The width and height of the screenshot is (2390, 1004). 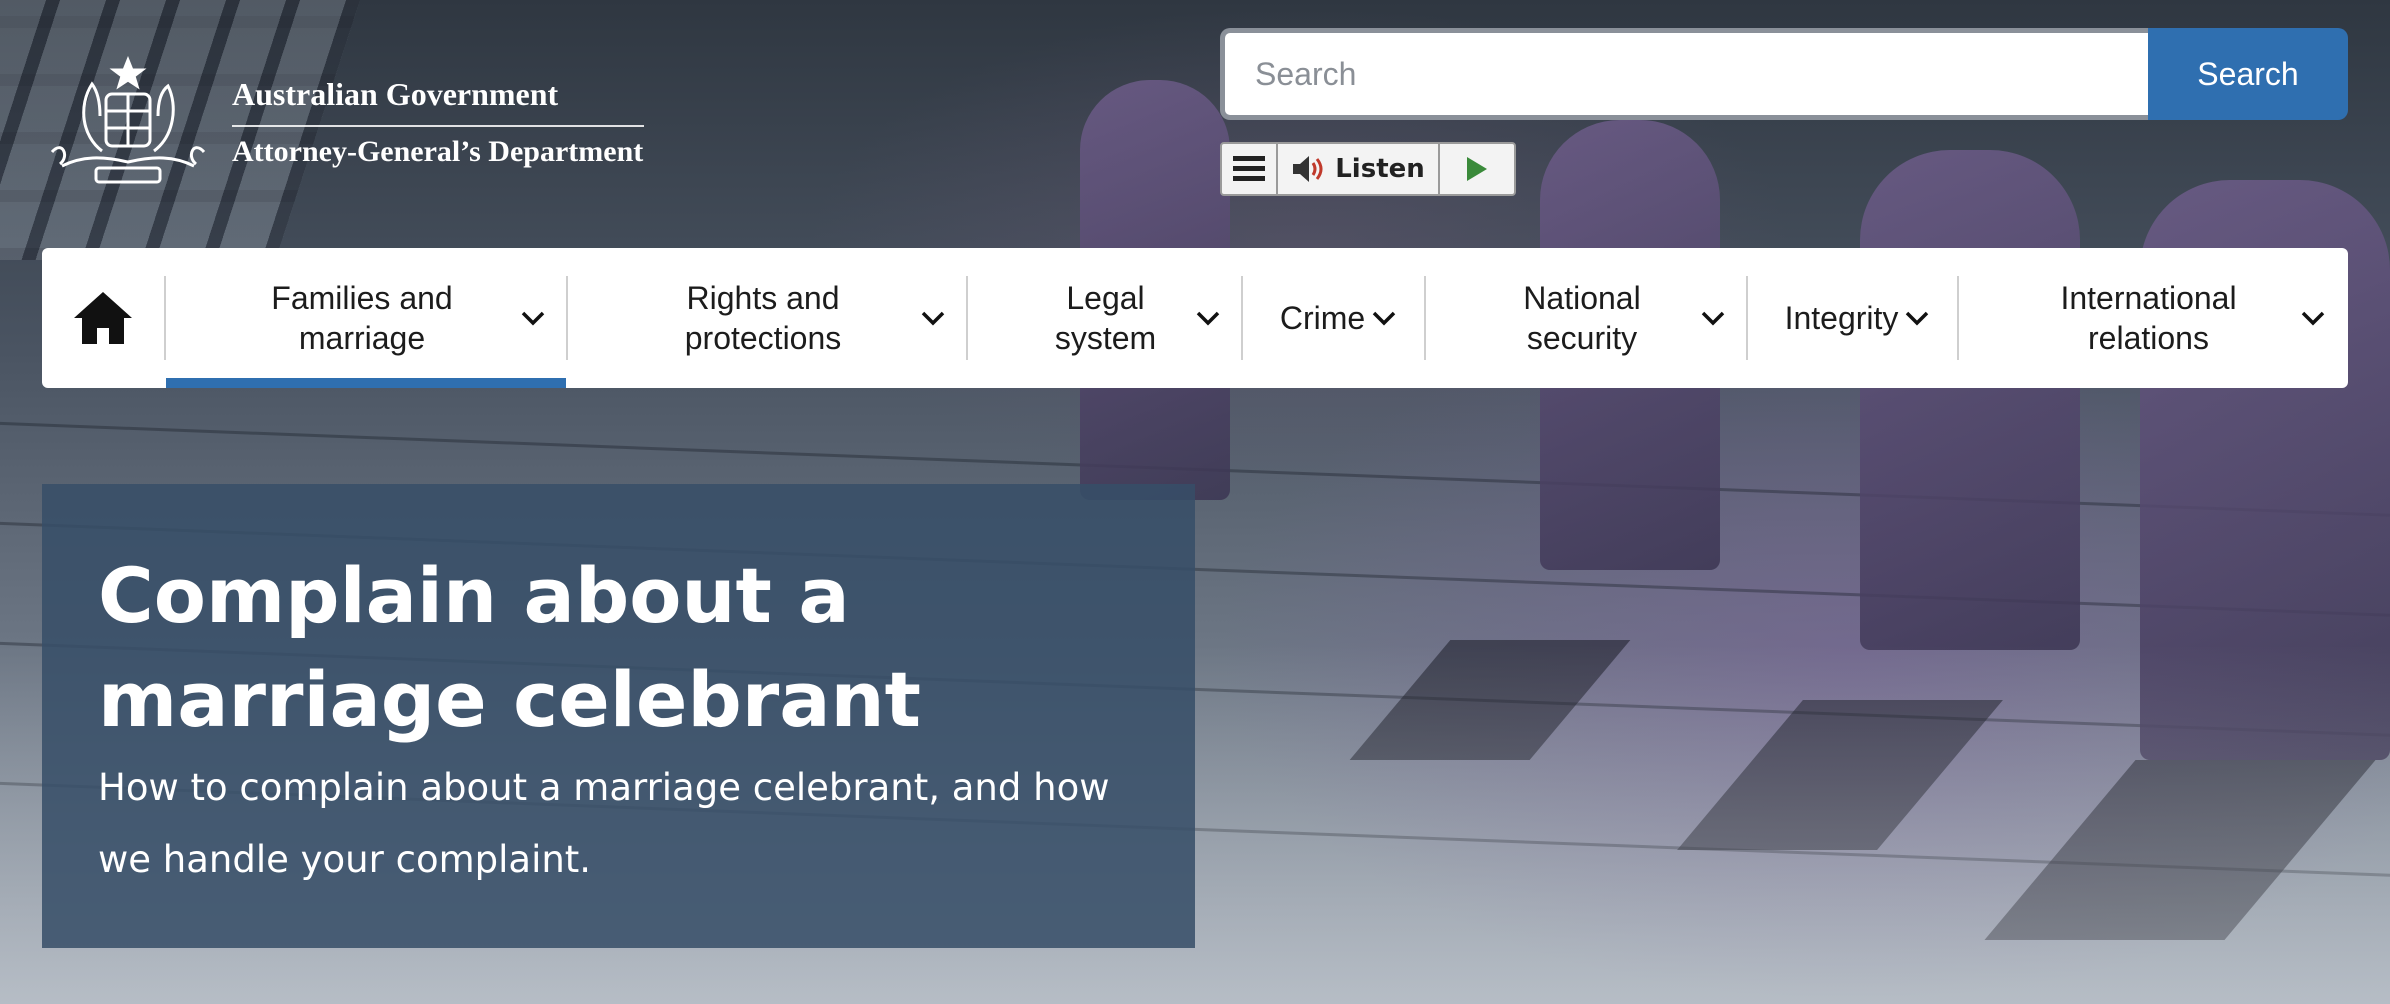 I want to click on nav-item-families-and-marriage: Families and marriage, so click(x=366, y=318).